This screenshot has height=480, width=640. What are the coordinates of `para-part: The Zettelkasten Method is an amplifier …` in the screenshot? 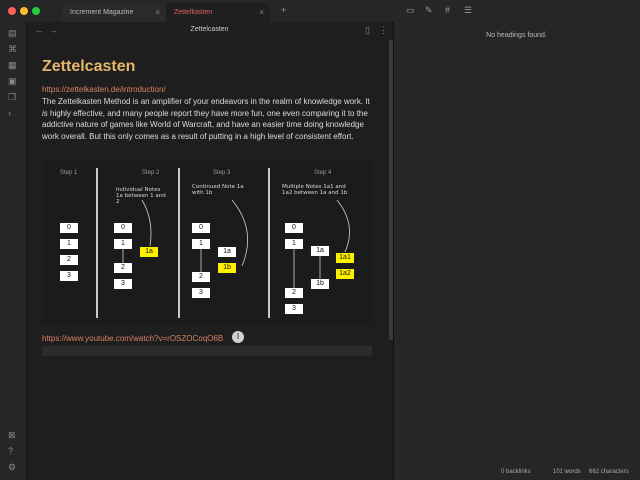 It's located at (206, 101).